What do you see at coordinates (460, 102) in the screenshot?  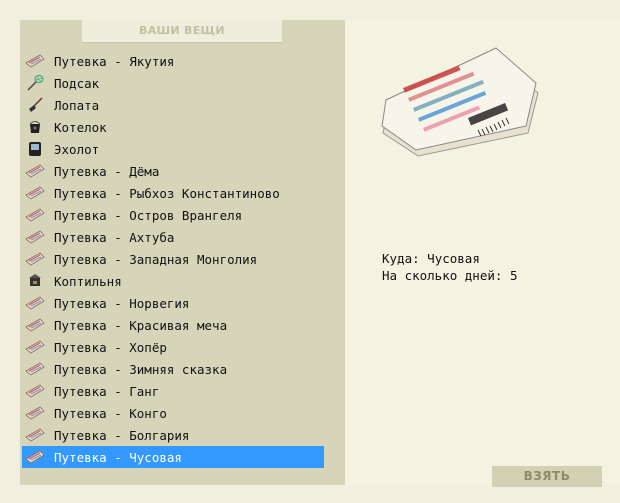 I see `ticket-preview-image` at bounding box center [460, 102].